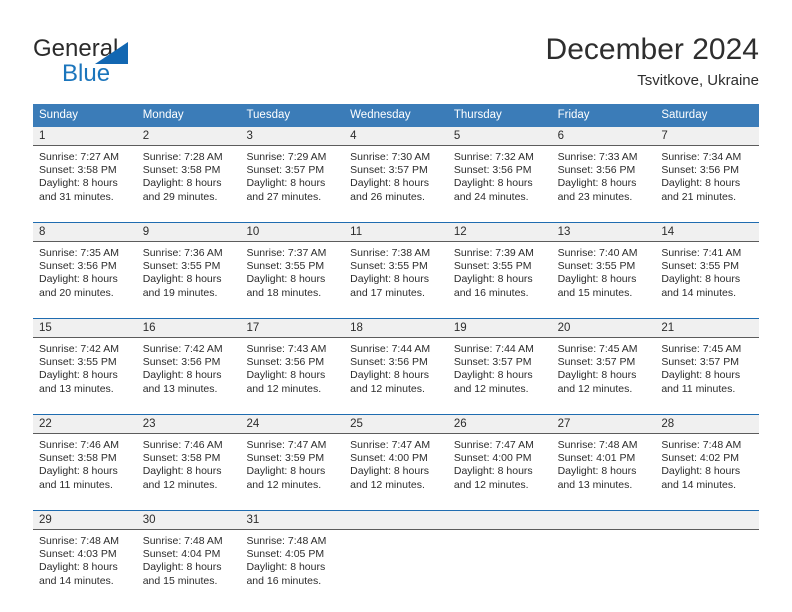  I want to click on sunrise-text: Sunrise: 7:37 AM, so click(286, 253).